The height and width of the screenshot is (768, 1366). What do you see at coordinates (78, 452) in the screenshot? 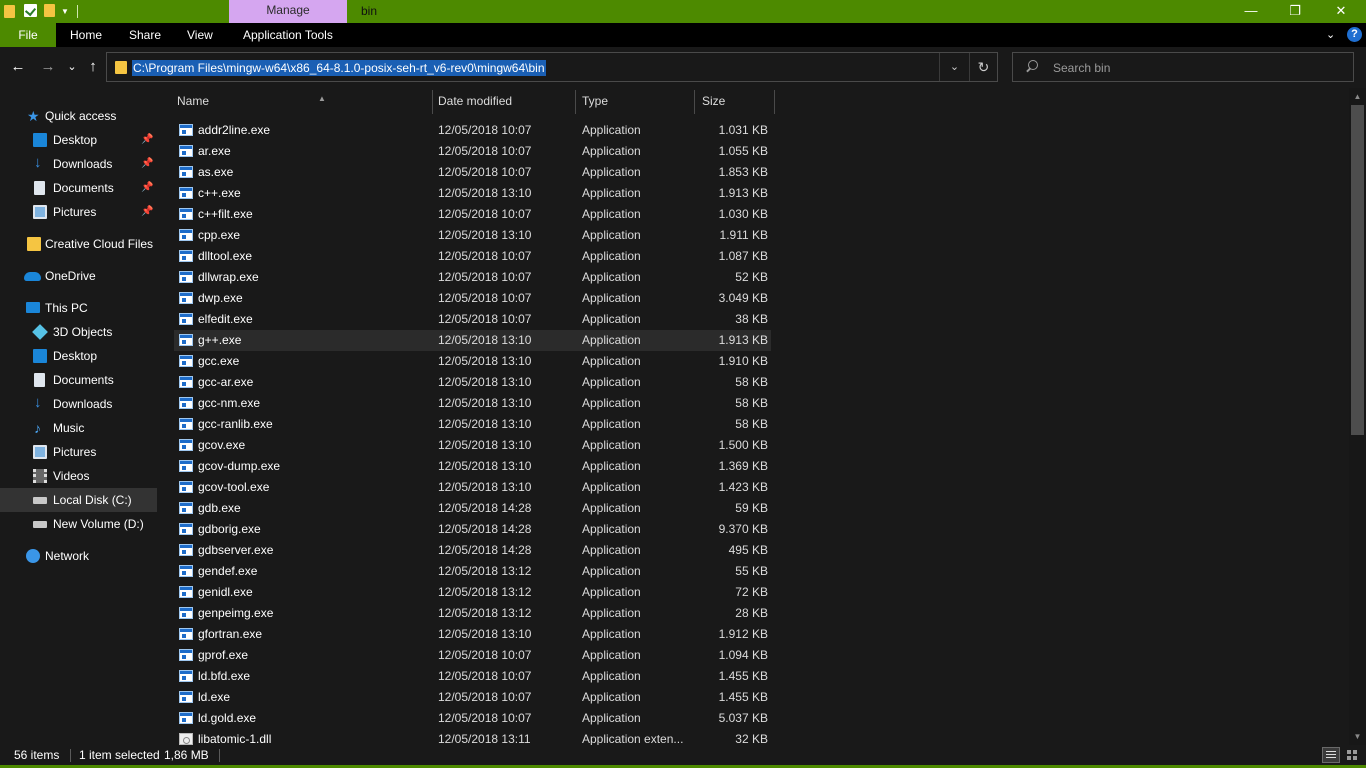
I see `sidebar-item-pictures-pc: Pictures` at bounding box center [78, 452].